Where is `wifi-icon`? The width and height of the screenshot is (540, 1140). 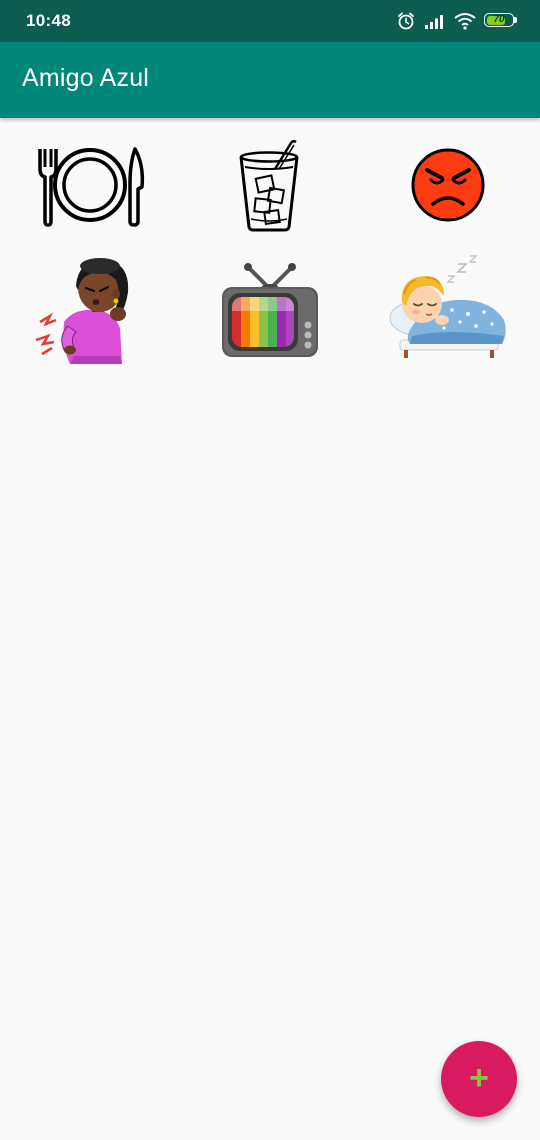 wifi-icon is located at coordinates (465, 21).